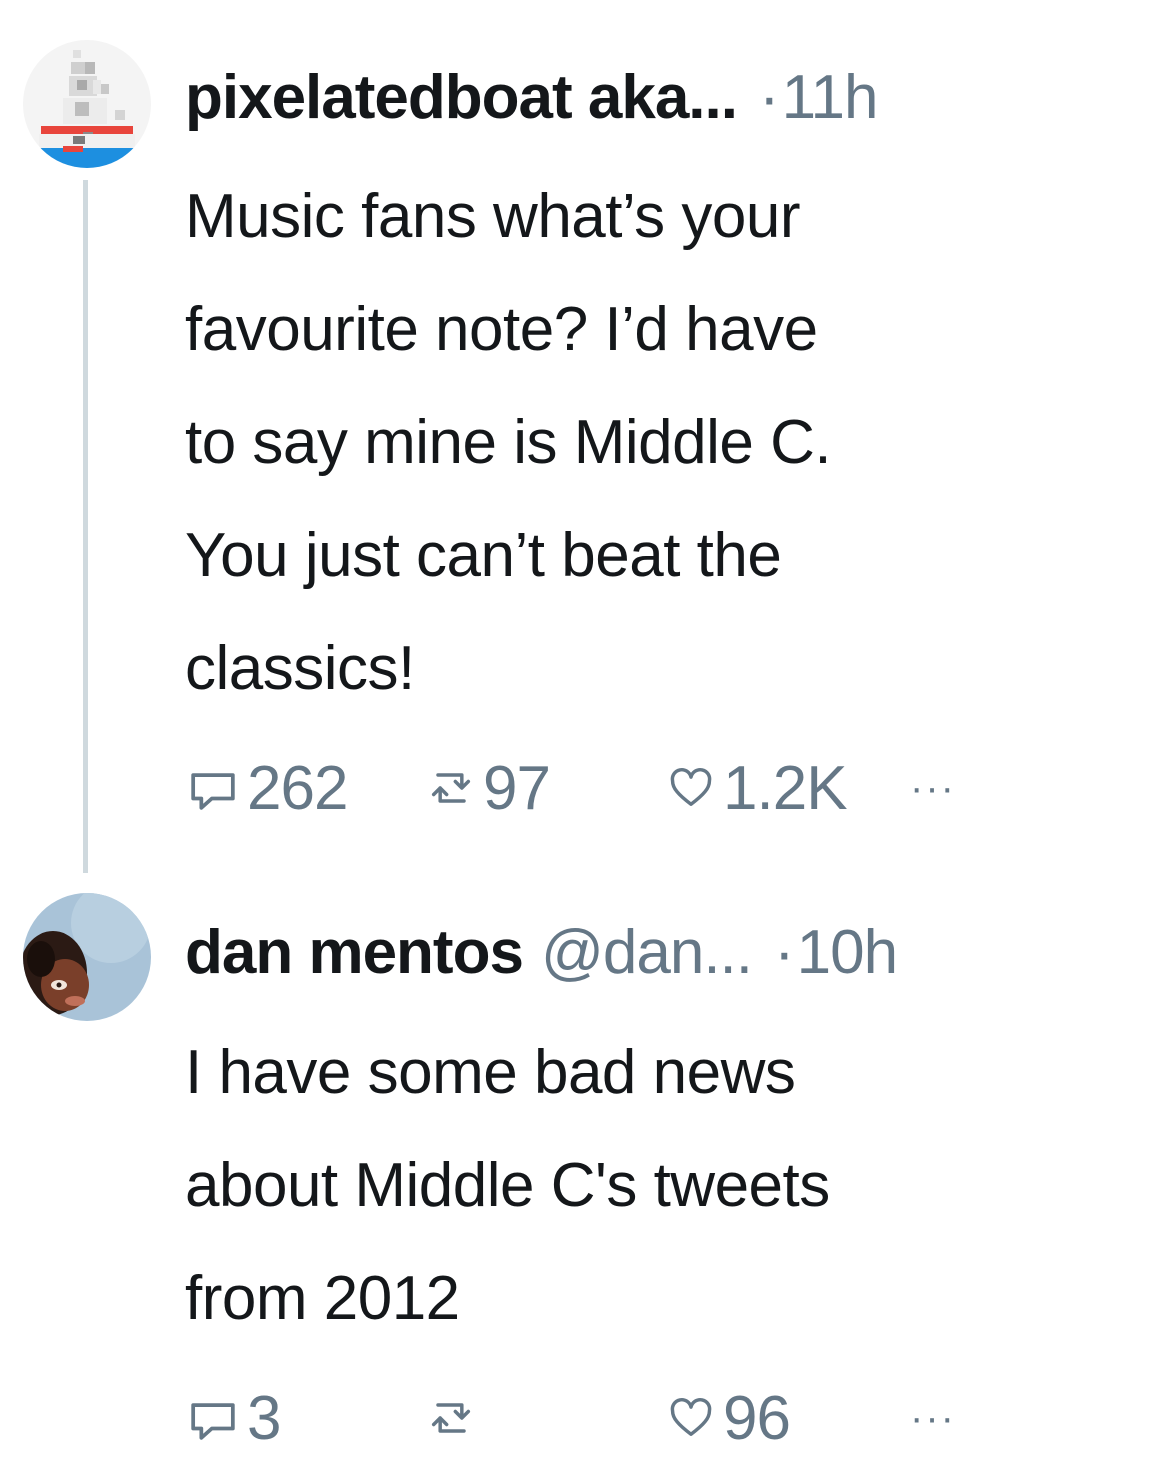 This screenshot has height=1458, width=1174. I want to click on reply-count: 262, so click(297, 788).